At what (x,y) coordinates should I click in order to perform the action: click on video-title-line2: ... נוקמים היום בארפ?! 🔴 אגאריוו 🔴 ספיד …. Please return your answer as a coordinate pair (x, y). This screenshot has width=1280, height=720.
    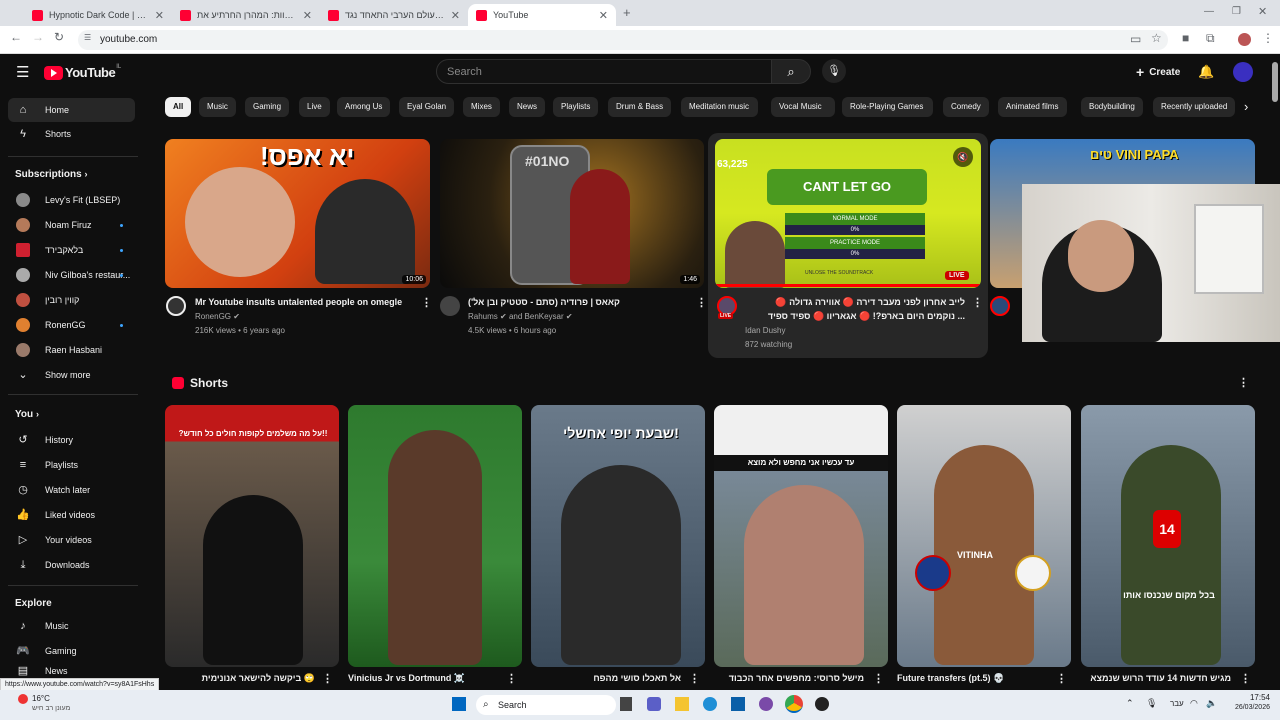
    Looking at the image, I should click on (855, 316).